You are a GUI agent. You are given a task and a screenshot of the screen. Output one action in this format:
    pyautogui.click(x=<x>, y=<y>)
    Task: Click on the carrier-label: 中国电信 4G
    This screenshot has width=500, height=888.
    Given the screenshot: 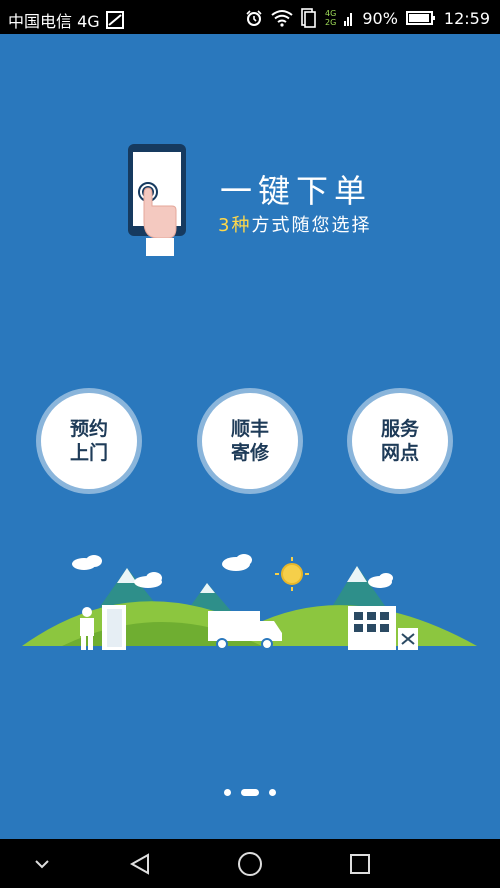 What is the action you would take?
    pyautogui.click(x=54, y=21)
    